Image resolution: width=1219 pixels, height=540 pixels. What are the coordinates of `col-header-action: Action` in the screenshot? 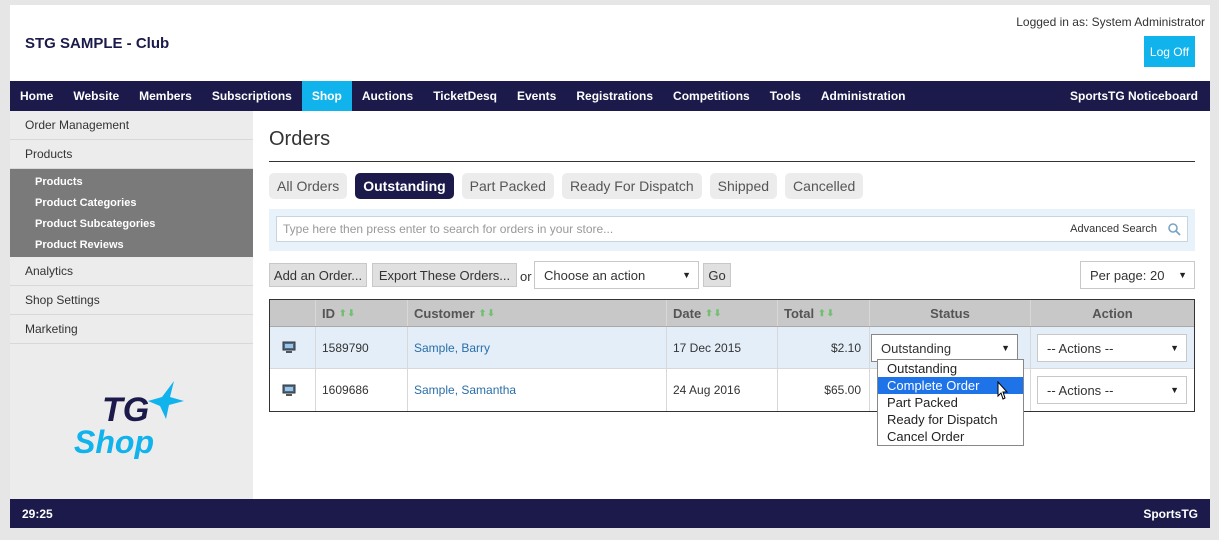 It's located at (1112, 313).